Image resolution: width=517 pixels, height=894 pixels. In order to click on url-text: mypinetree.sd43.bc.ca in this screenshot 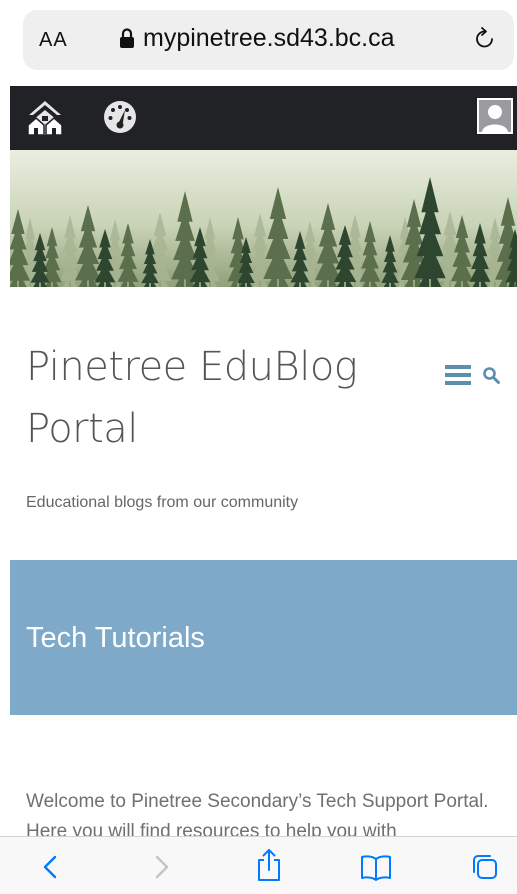, I will do `click(269, 38)`.